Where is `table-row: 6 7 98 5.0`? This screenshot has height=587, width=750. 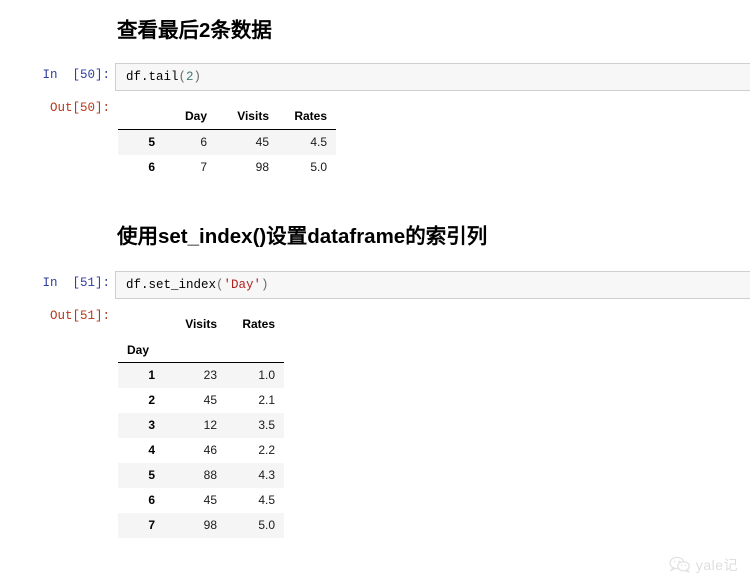
table-row: 6 7 98 5.0 is located at coordinates (227, 167).